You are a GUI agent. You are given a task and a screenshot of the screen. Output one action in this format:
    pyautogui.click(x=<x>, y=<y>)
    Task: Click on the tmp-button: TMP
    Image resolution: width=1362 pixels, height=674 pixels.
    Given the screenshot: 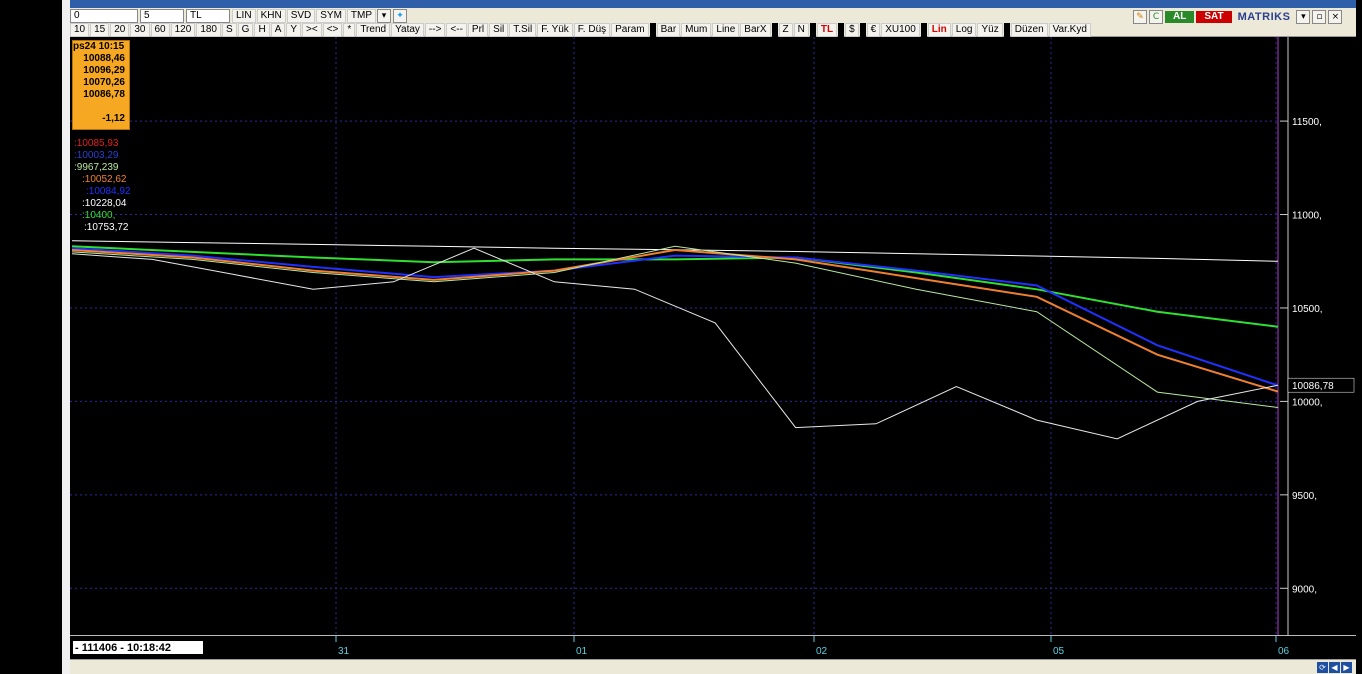 What is the action you would take?
    pyautogui.click(x=361, y=15)
    